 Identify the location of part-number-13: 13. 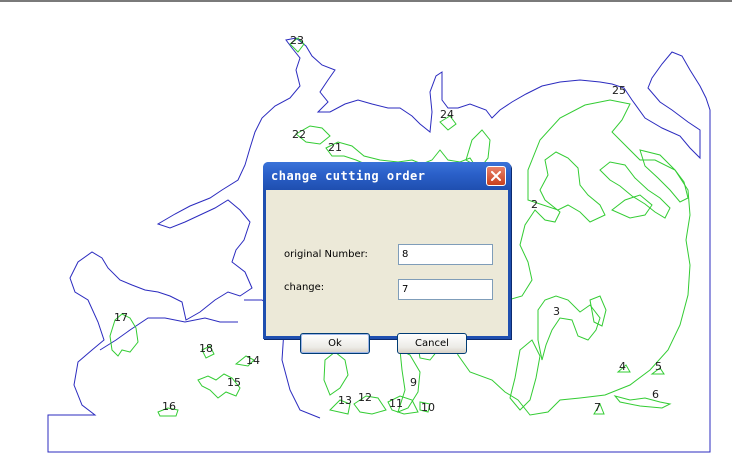
(345, 400).